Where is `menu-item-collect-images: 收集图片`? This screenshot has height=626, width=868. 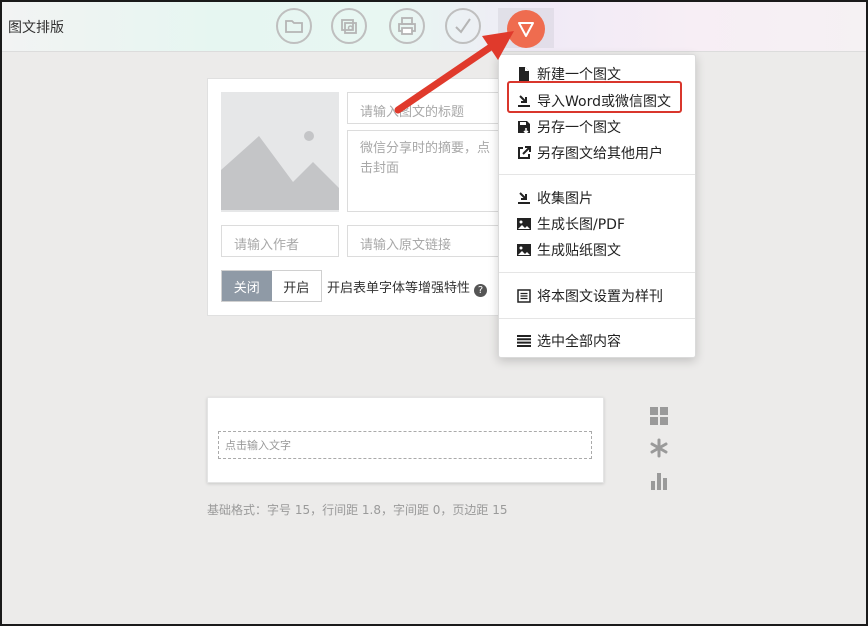 menu-item-collect-images: 收集图片 is located at coordinates (555, 198).